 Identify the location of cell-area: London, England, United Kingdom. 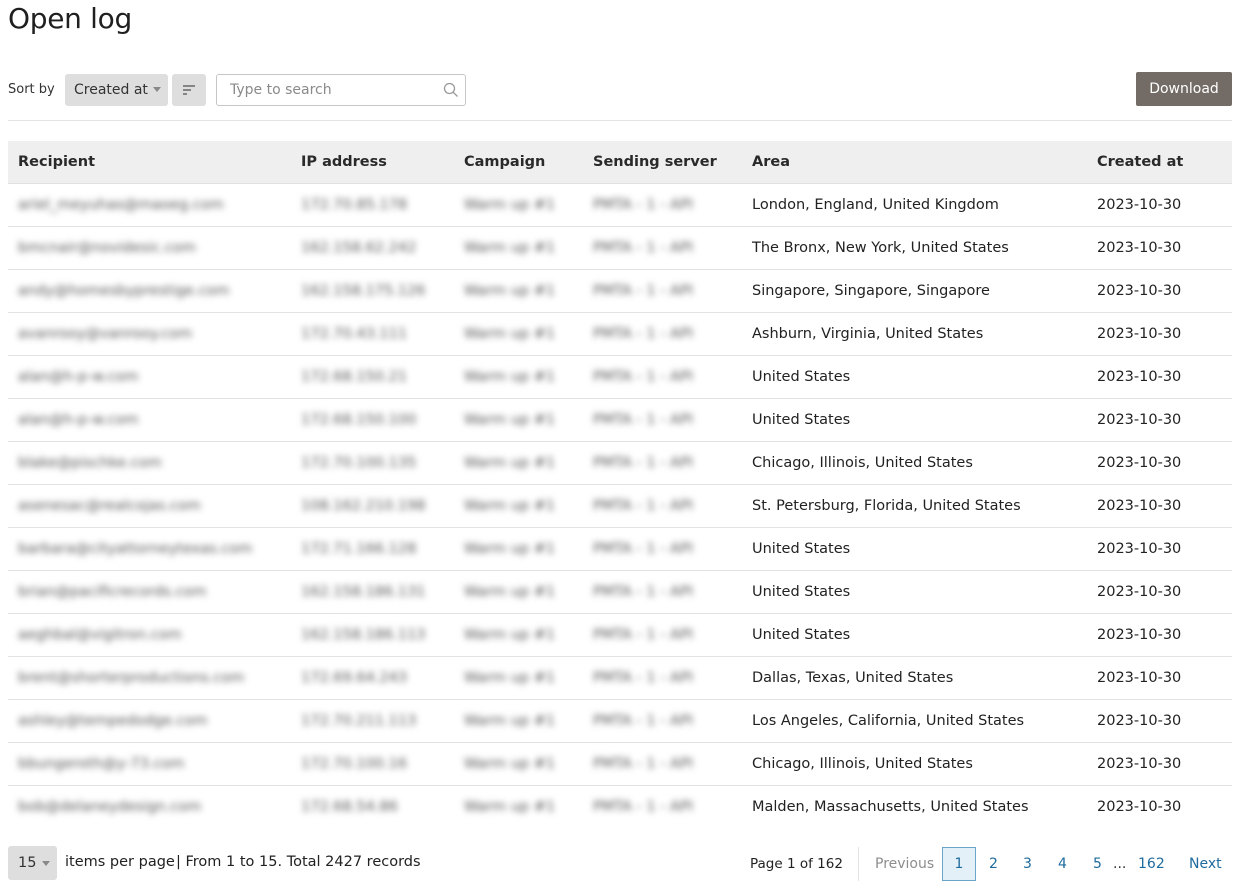
(914, 205).